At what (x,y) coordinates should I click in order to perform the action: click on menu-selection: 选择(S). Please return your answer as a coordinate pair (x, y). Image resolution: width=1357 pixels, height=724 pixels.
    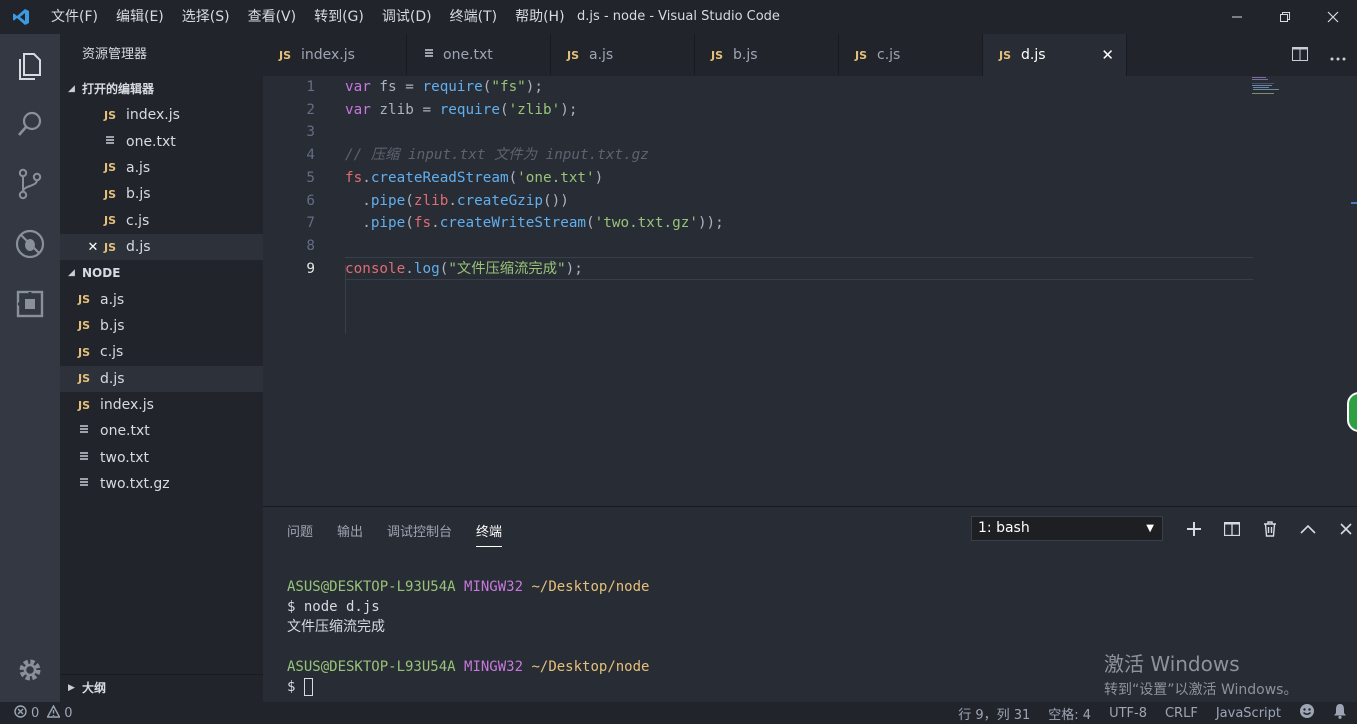
    Looking at the image, I should click on (206, 17).